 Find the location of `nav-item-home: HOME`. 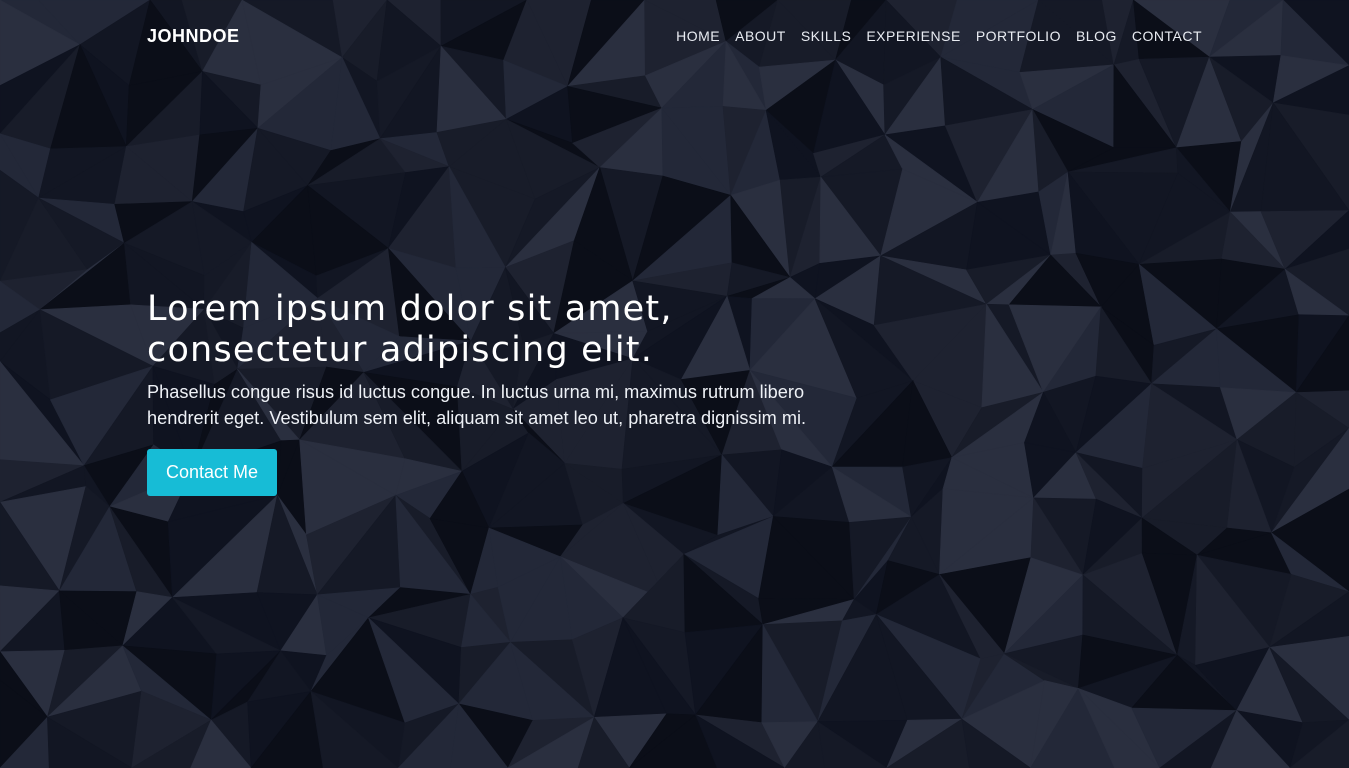

nav-item-home: HOME is located at coordinates (698, 37).